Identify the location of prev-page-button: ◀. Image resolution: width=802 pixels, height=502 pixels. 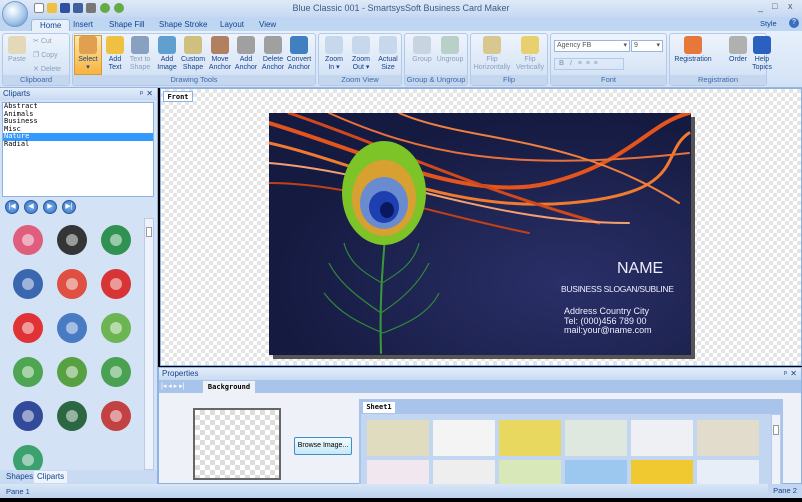
(31, 207).